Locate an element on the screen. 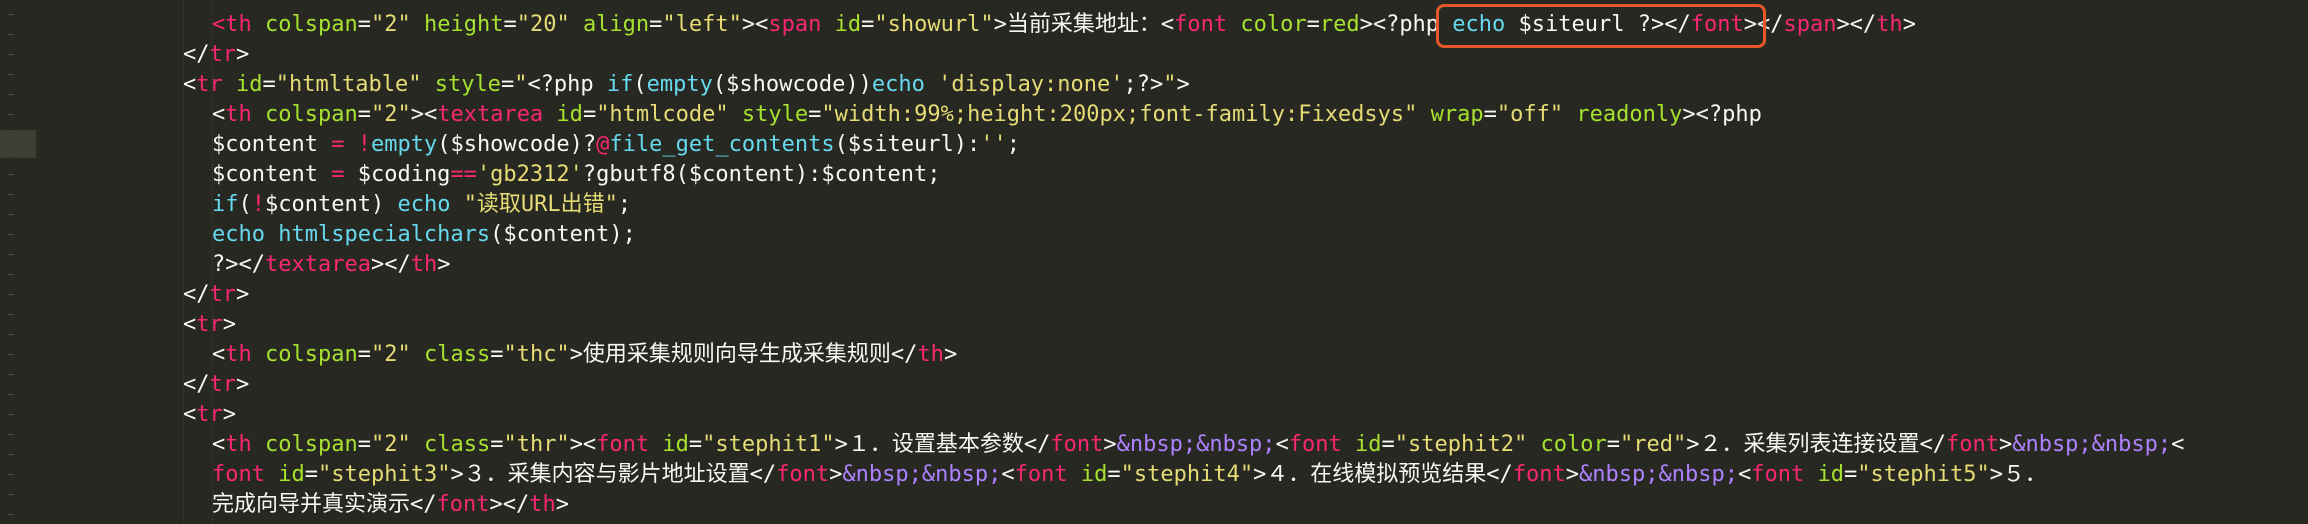 This screenshot has width=2308, height=524. code-token: >使用采集规则向导生成采集规则</ is located at coordinates (743, 354).